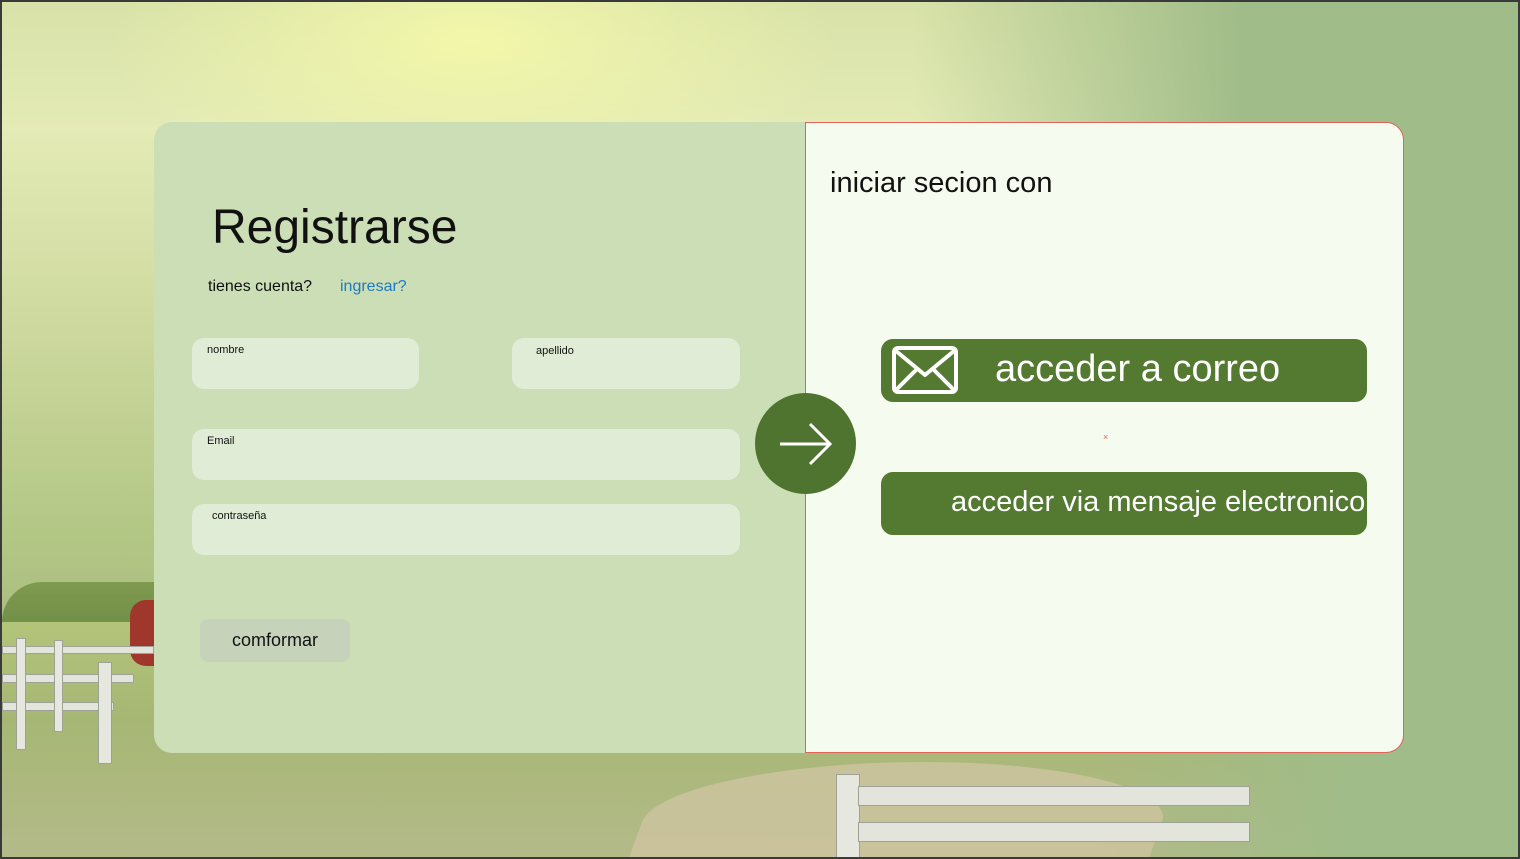 The height and width of the screenshot is (859, 1520). Describe the element at coordinates (335, 227) in the screenshot. I see `register-title: Registrarse` at that location.